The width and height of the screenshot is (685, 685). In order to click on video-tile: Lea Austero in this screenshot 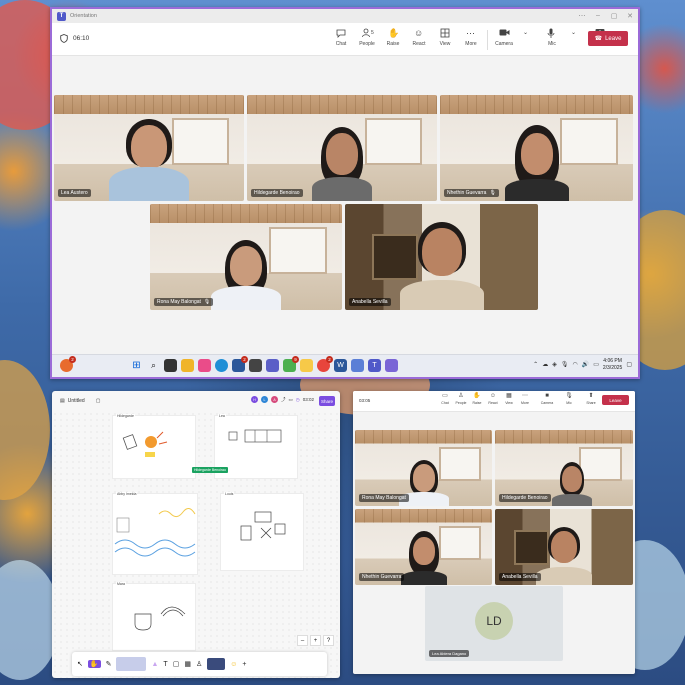, I will do `click(149, 148)`.